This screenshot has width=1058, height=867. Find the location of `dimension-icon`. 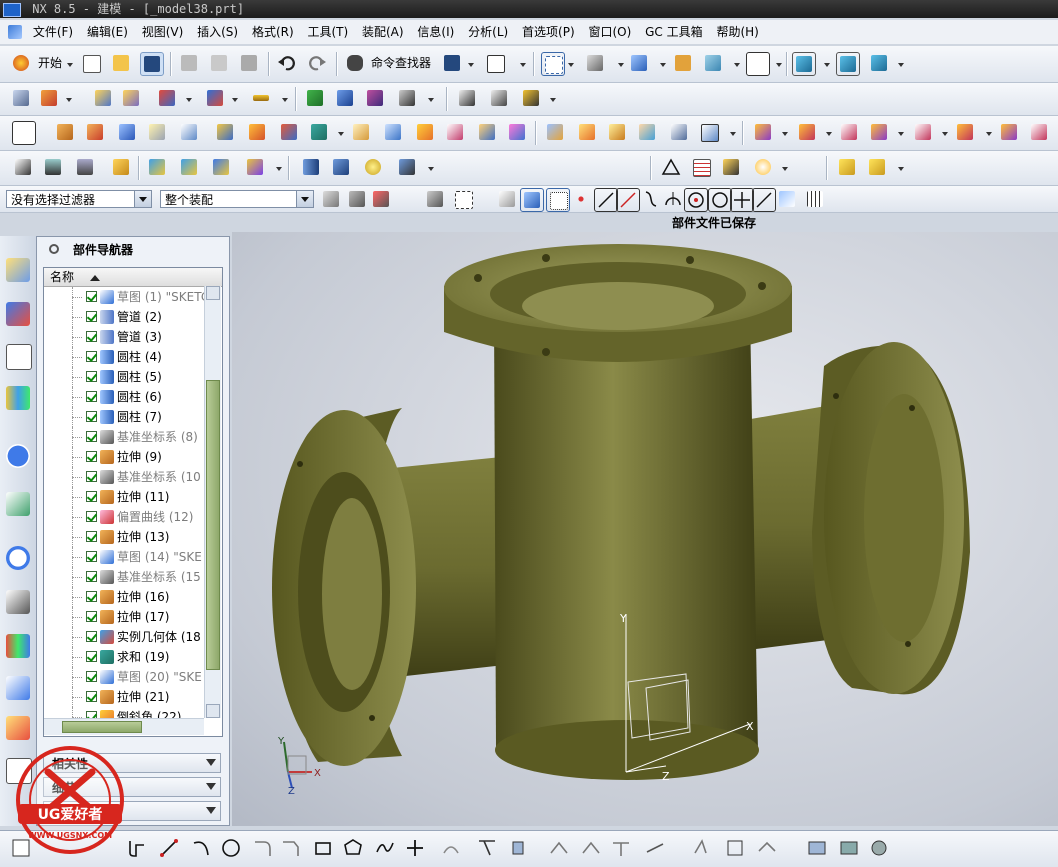

dimension-icon is located at coordinates (655, 848).